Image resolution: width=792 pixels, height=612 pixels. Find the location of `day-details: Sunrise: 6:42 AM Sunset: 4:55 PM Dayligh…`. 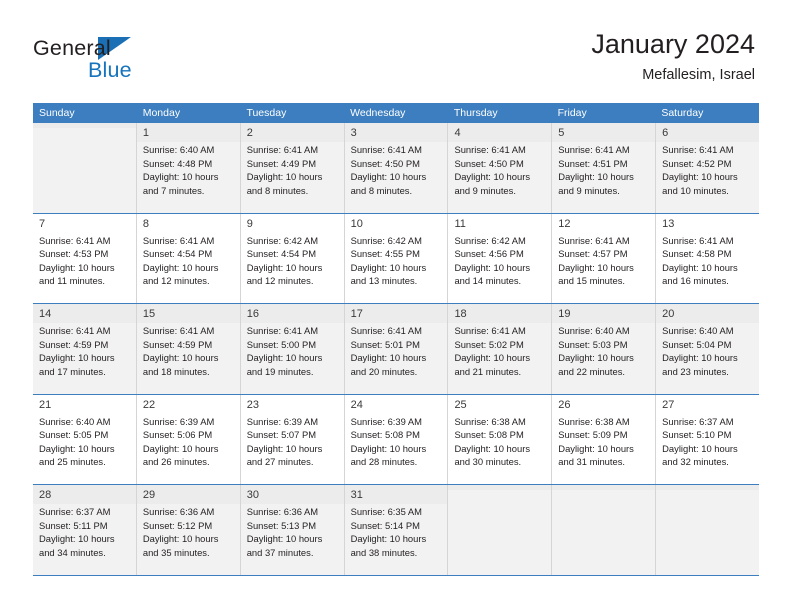

day-details: Sunrise: 6:42 AM Sunset: 4:55 PM Dayligh… is located at coordinates (396, 260).